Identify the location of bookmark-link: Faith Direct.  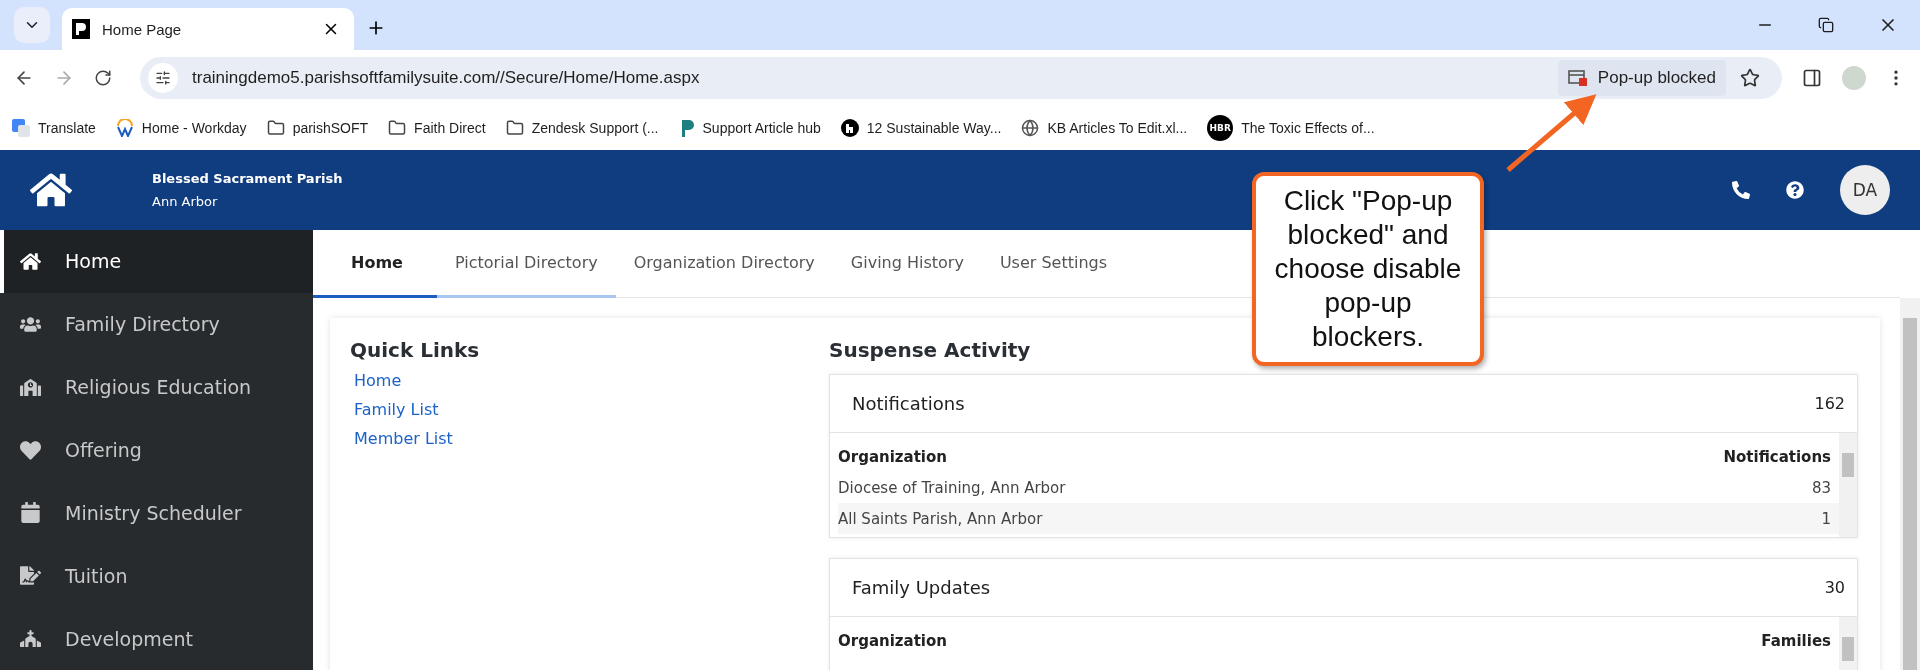
(450, 128).